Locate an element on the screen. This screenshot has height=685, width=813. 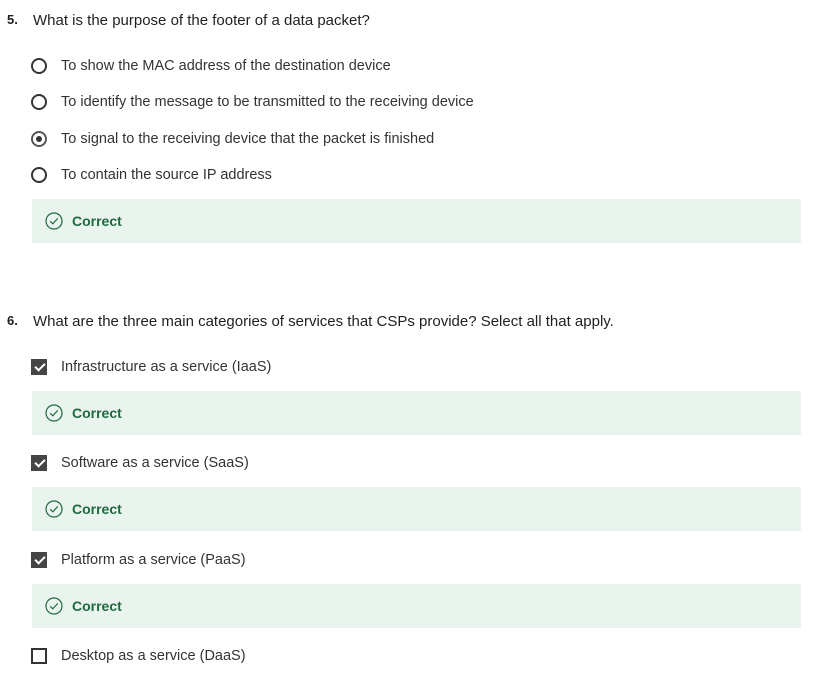
option-label: Infrastructure as a service (IaaS) is located at coordinates (166, 367).